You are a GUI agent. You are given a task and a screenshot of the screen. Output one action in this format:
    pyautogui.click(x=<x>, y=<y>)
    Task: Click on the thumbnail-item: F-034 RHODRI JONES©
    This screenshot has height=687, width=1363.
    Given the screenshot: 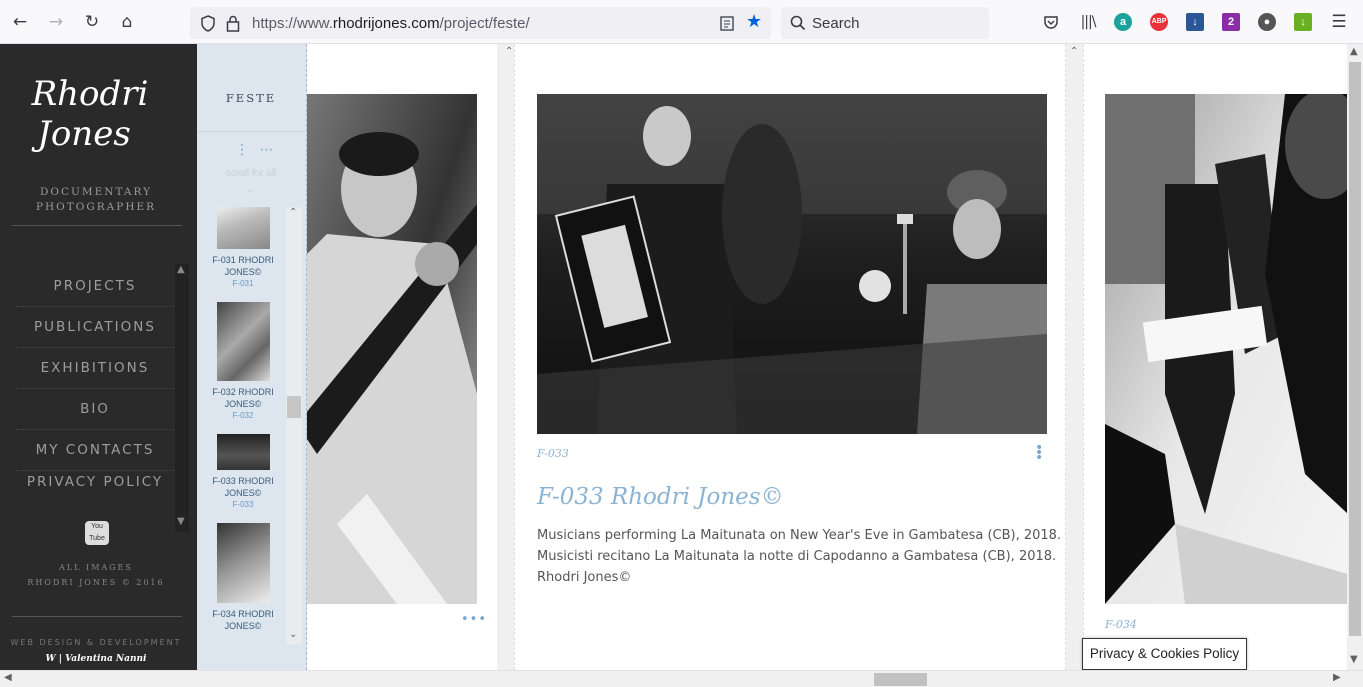 What is the action you would take?
    pyautogui.click(x=243, y=577)
    